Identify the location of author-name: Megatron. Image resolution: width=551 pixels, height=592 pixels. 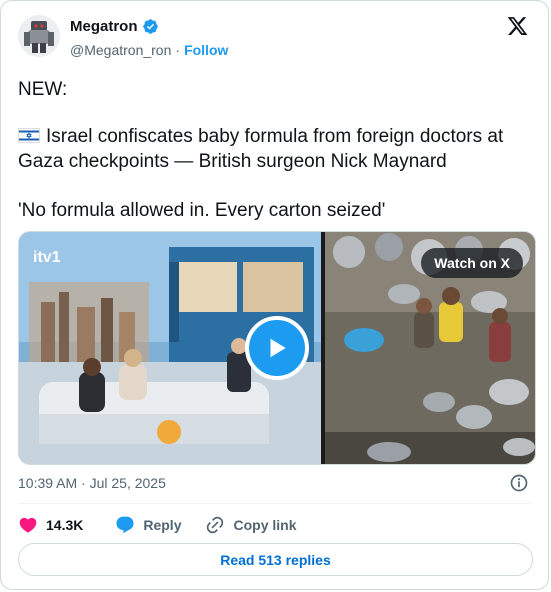
(104, 26).